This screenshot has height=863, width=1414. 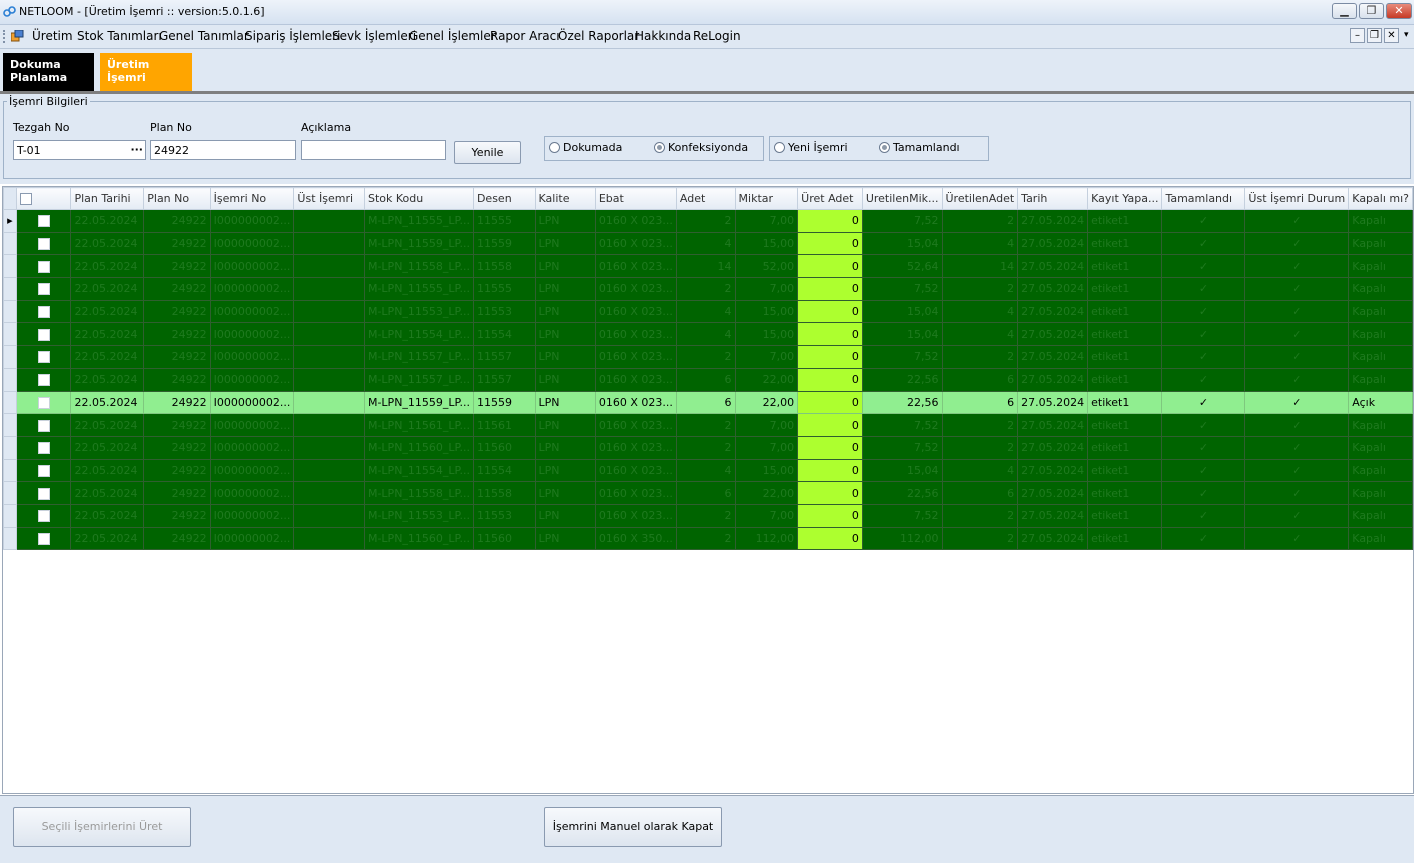 I want to click on tab-dokuma-planlama: Dokuma Planlama, so click(x=48, y=72).